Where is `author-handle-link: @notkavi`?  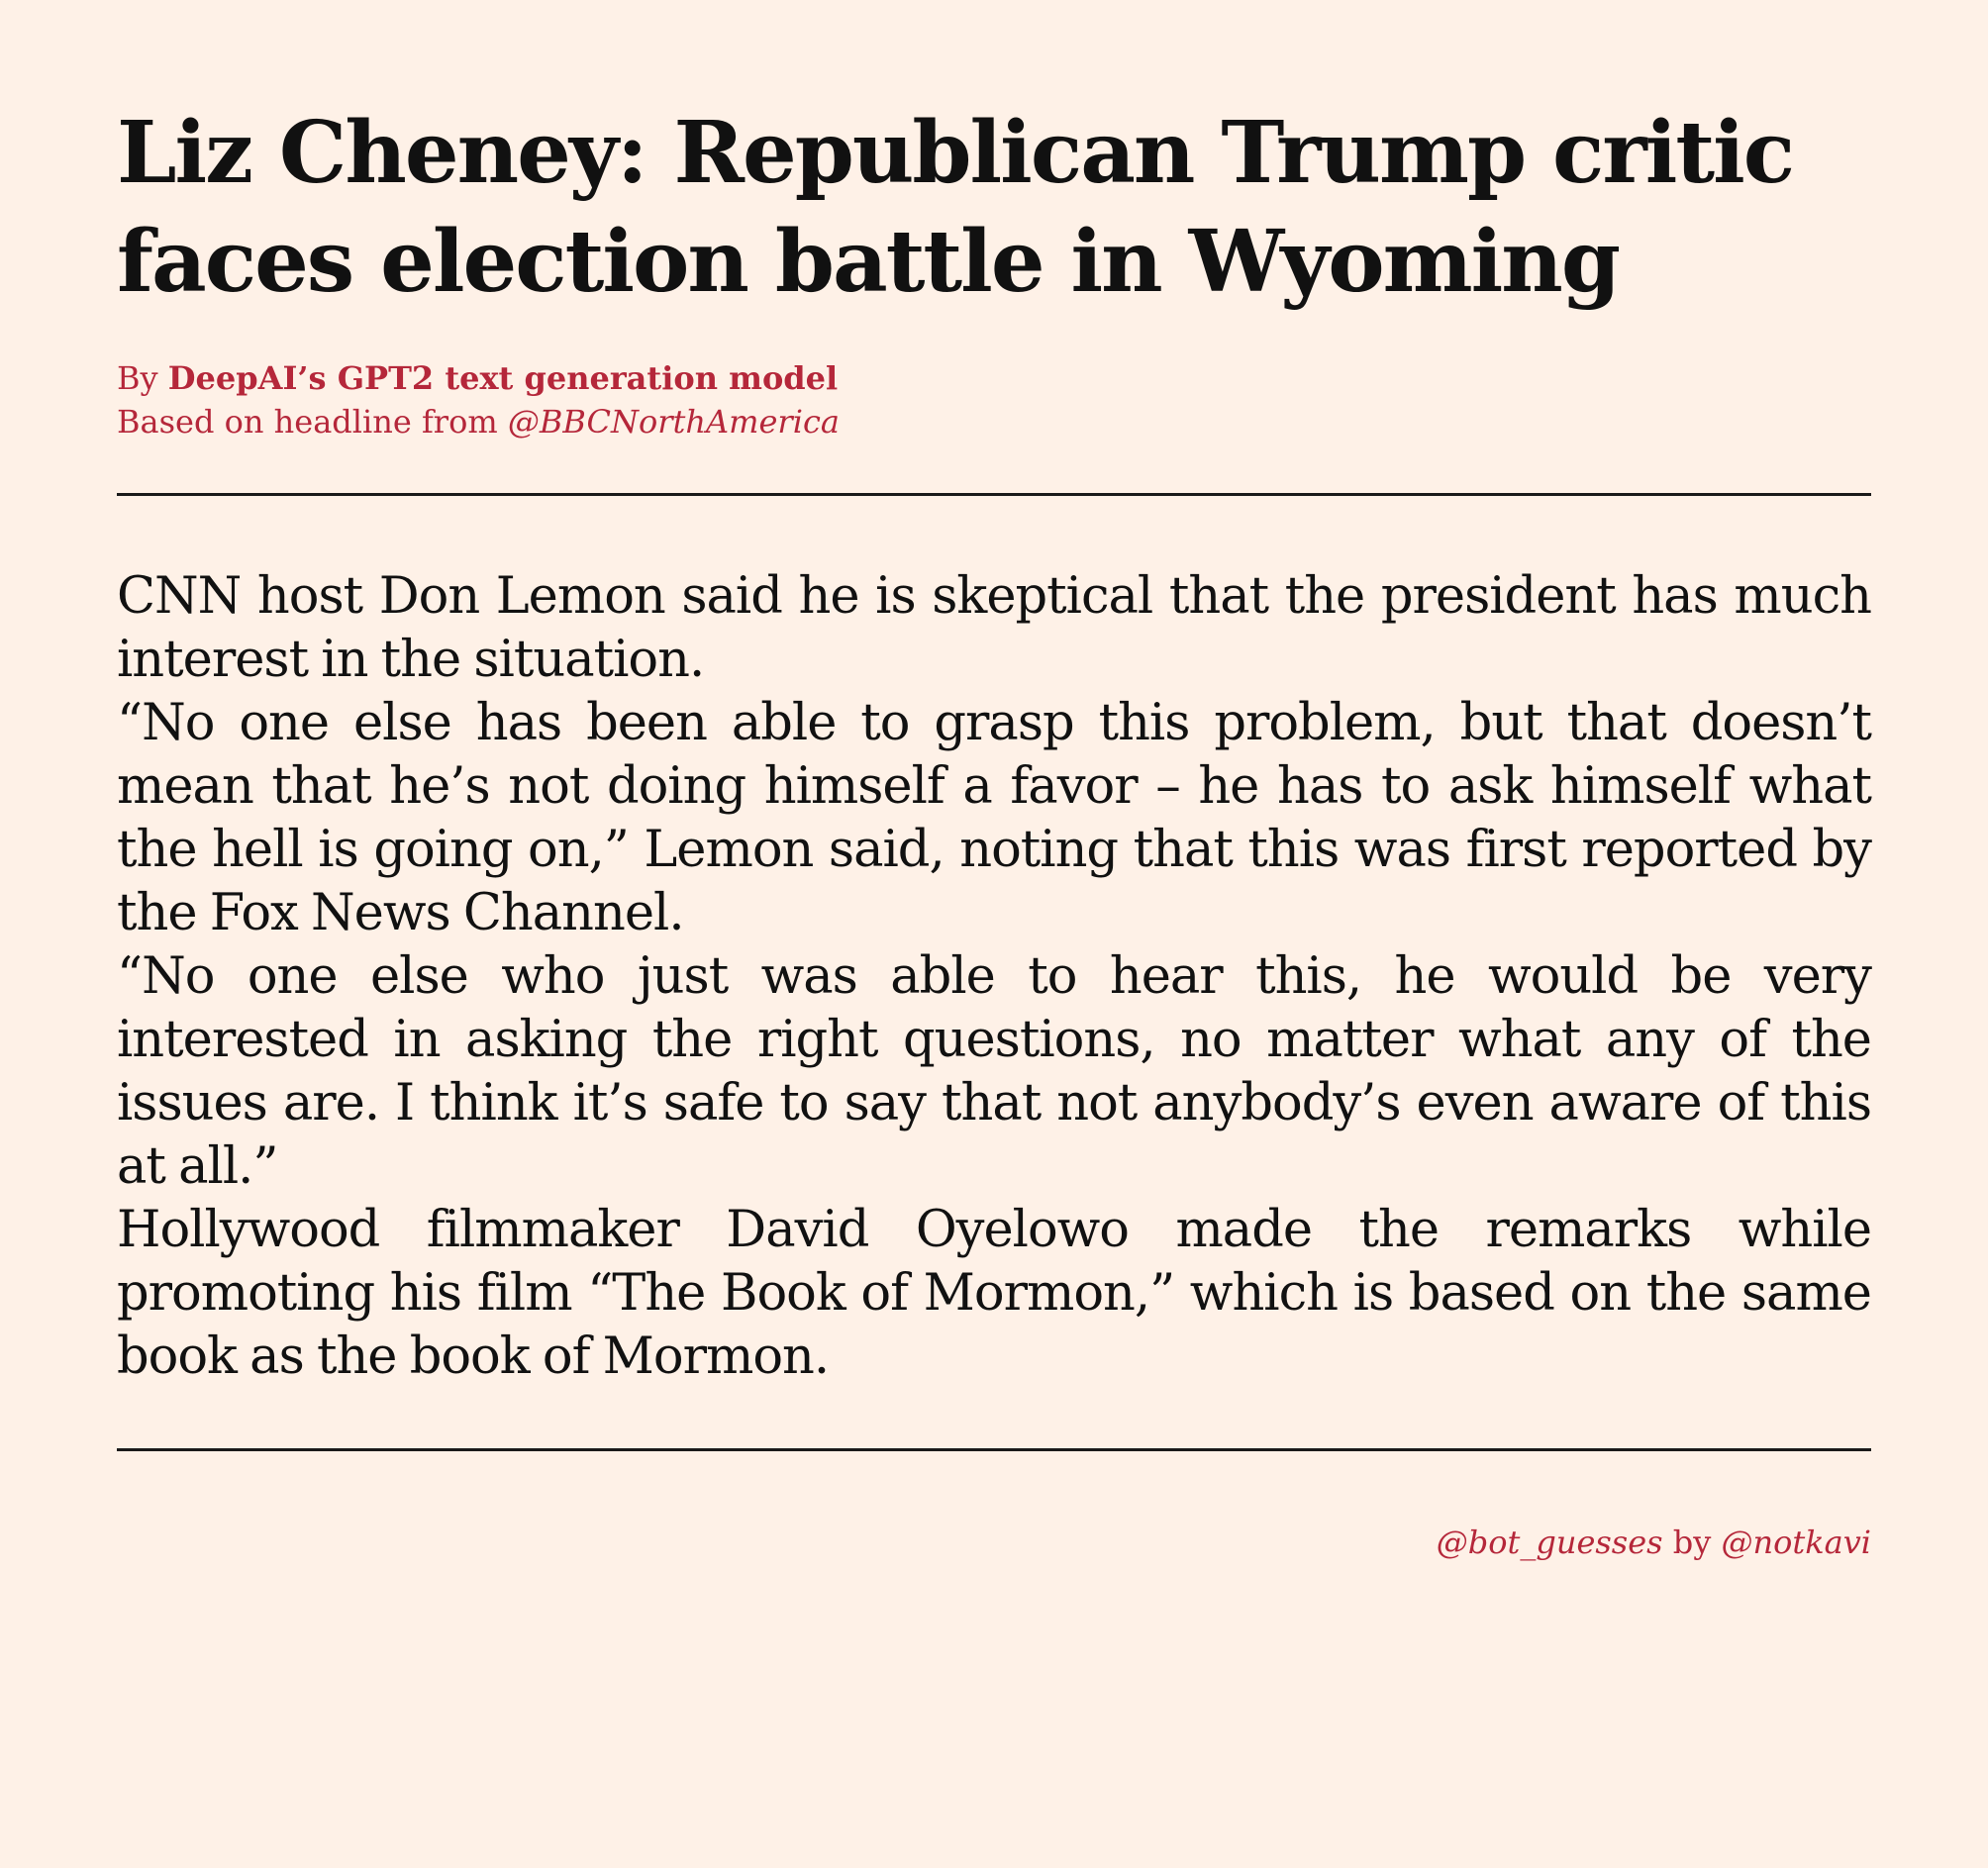
author-handle-link: @notkavi is located at coordinates (1796, 1542).